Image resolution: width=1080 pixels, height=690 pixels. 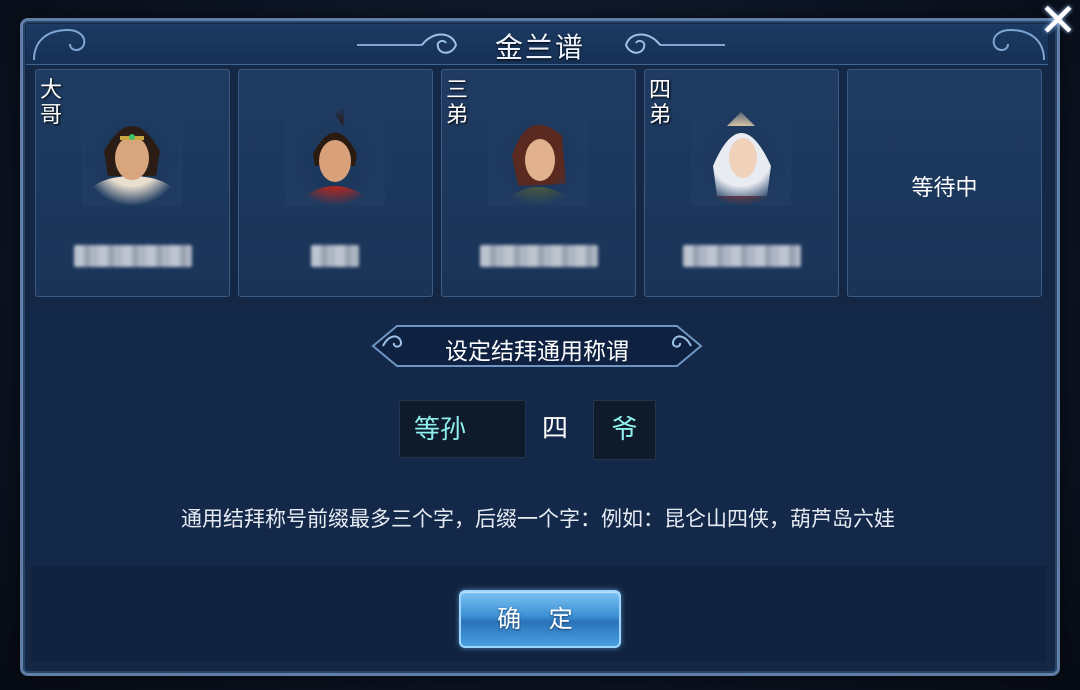 I want to click on member-count-char: 四, so click(x=555, y=429).